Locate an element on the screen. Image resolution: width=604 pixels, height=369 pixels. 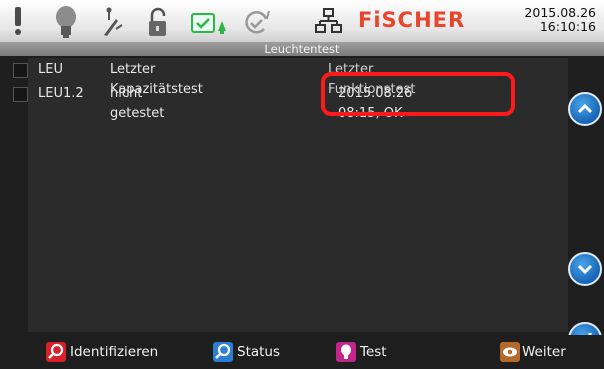
column-header-leu: LEU is located at coordinates (50, 69).